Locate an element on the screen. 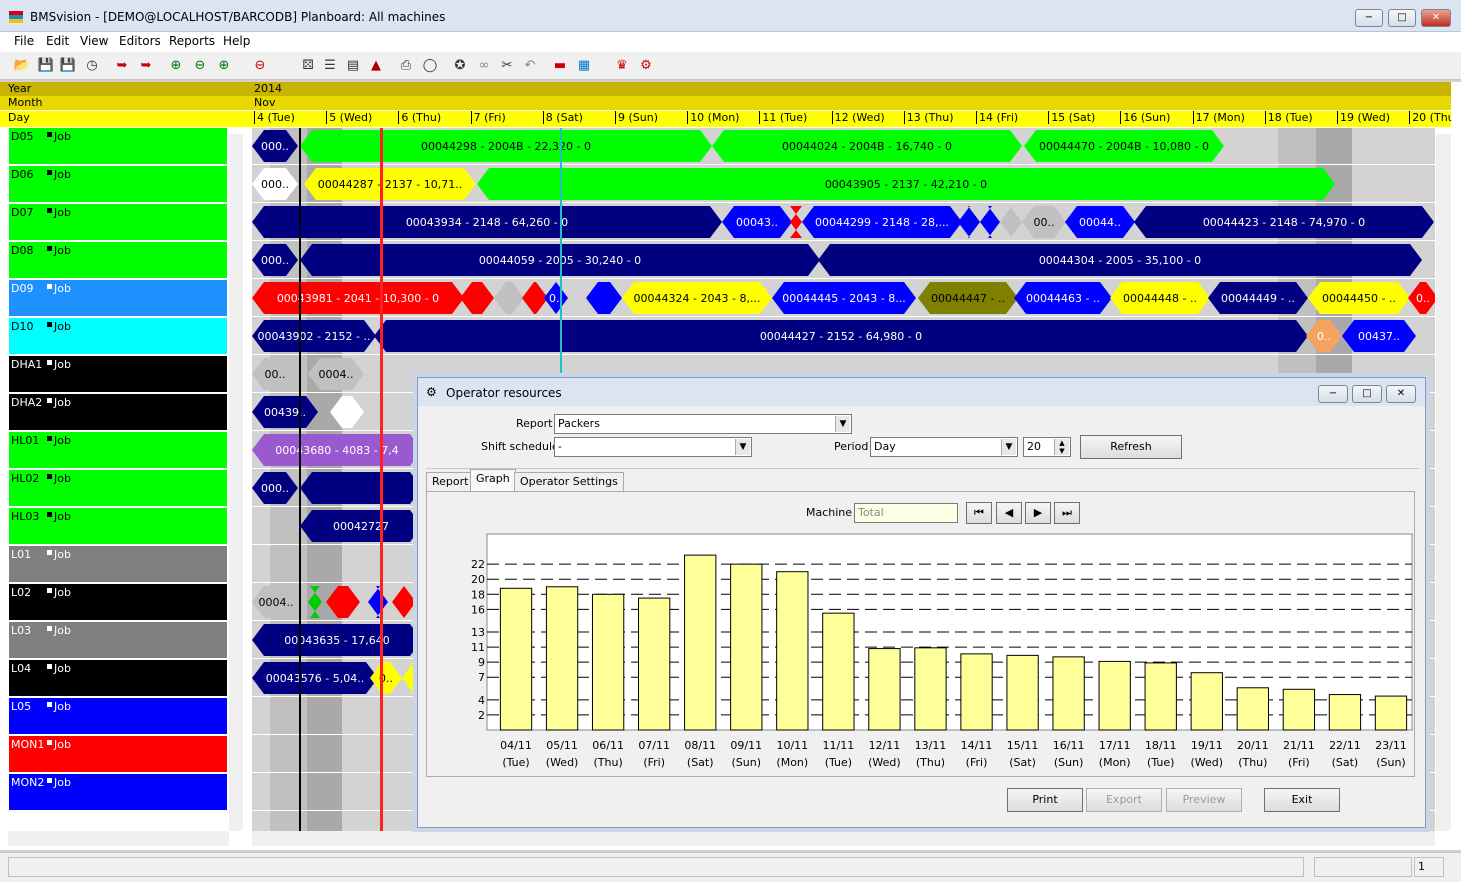 The image size is (1461, 882). job-block: 00043902 - 2152 - .. is located at coordinates (314, 336).